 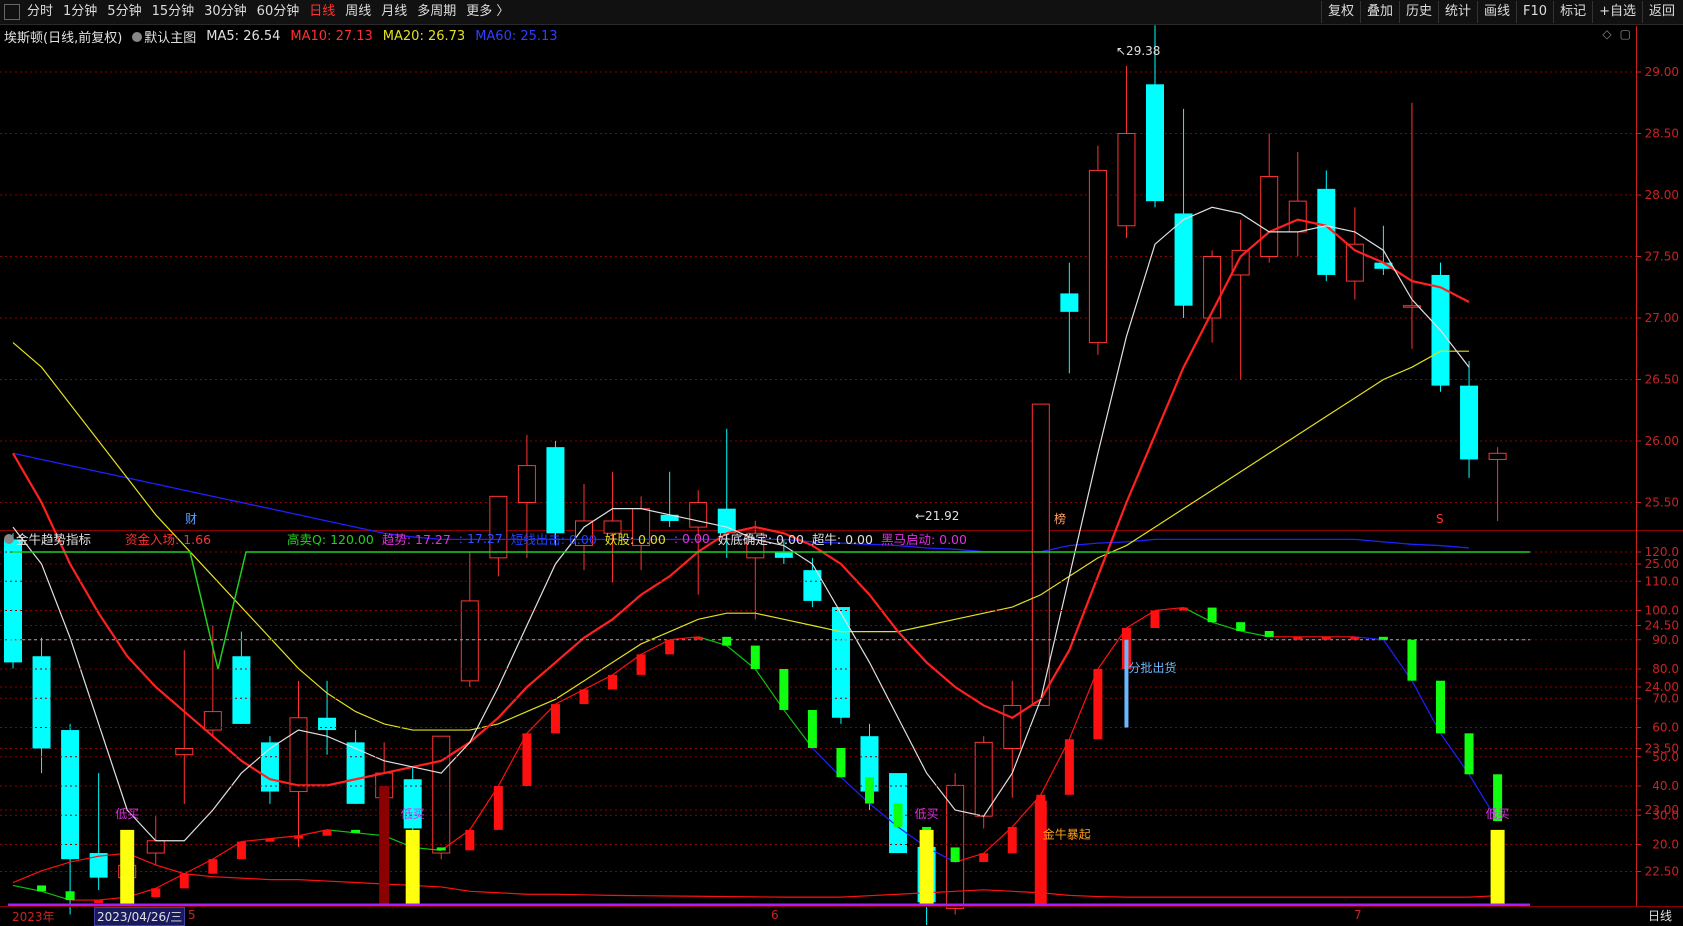 What do you see at coordinates (1662, 195) in the screenshot?
I see `price-tick-label: 28.00` at bounding box center [1662, 195].